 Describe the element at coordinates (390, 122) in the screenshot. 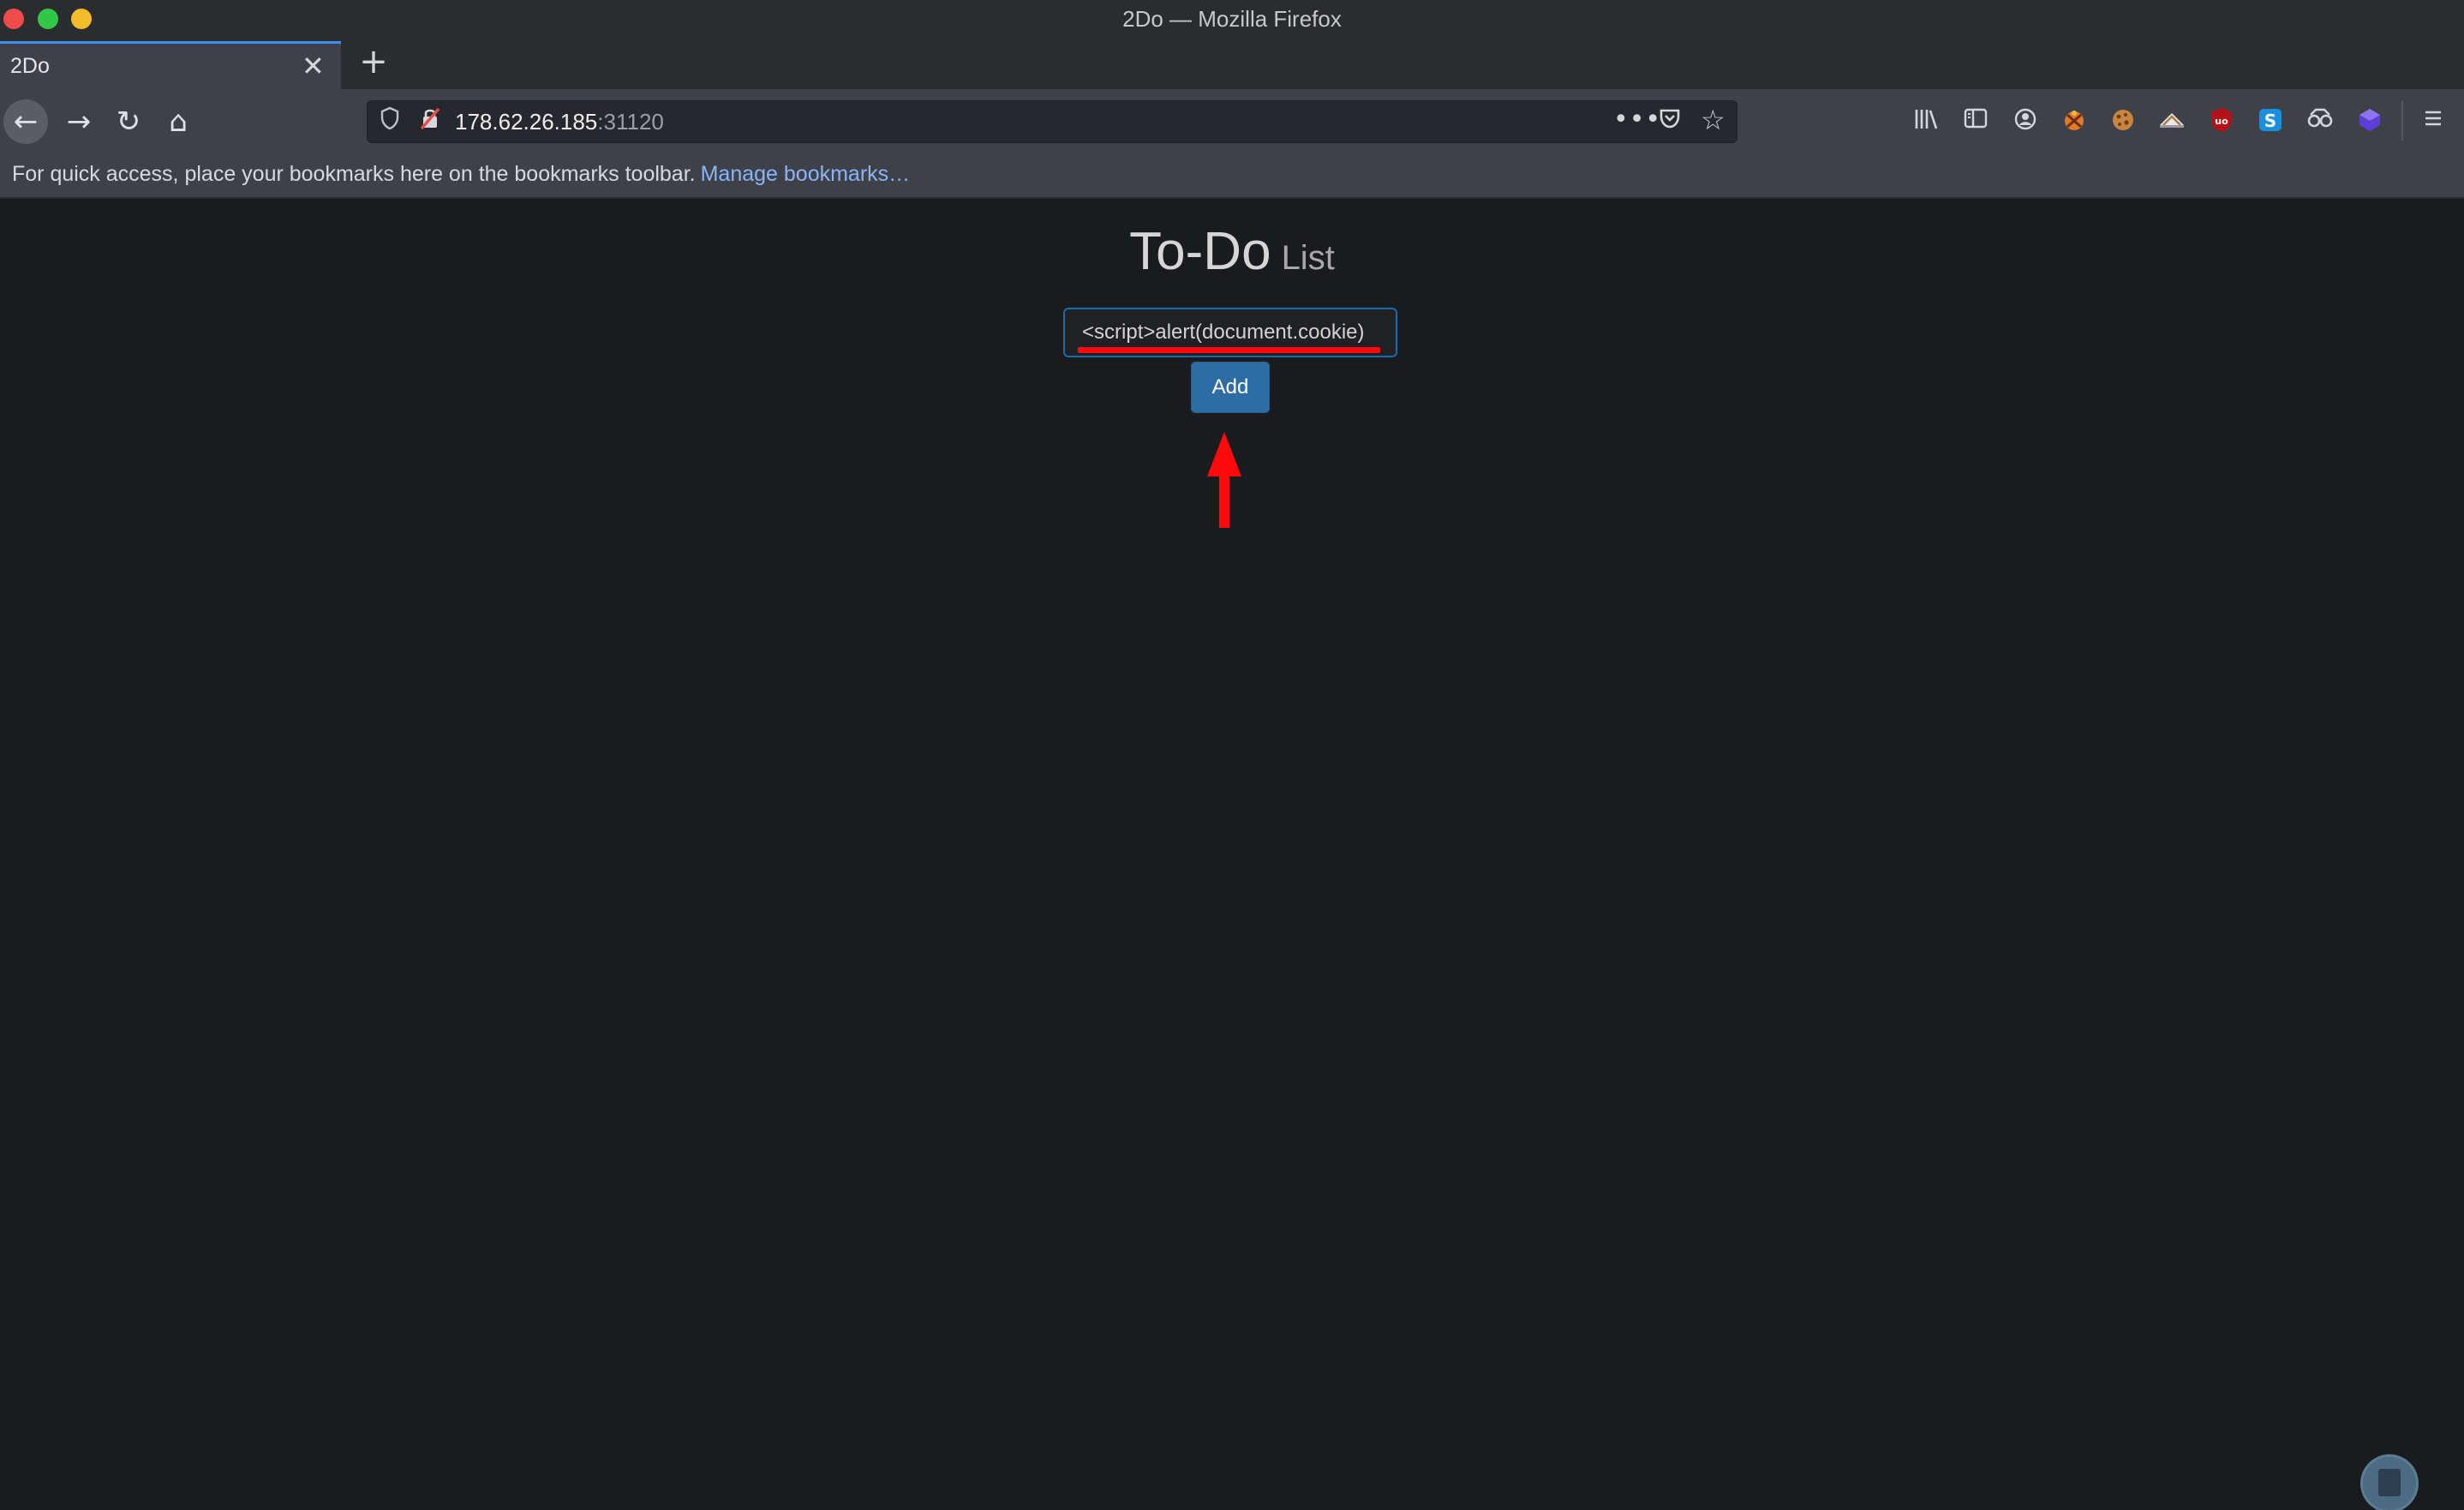

I see `tracking-shield-icon` at that location.